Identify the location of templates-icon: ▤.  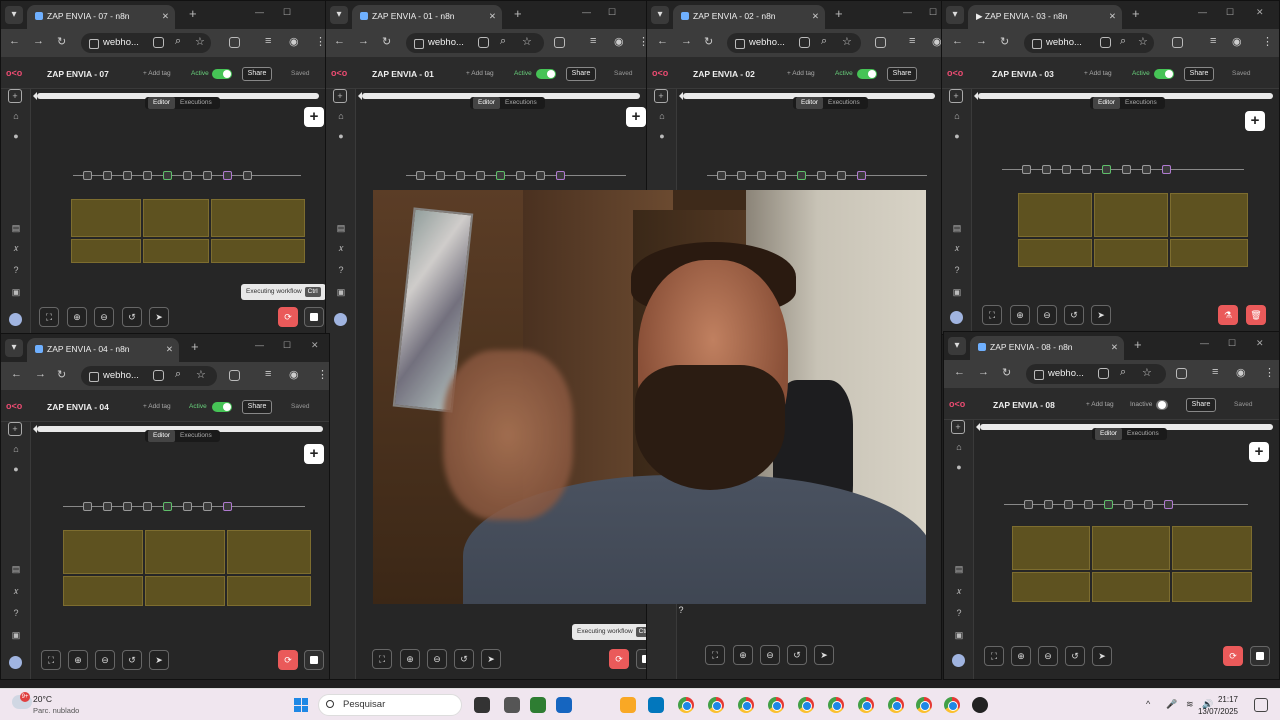
(341, 228).